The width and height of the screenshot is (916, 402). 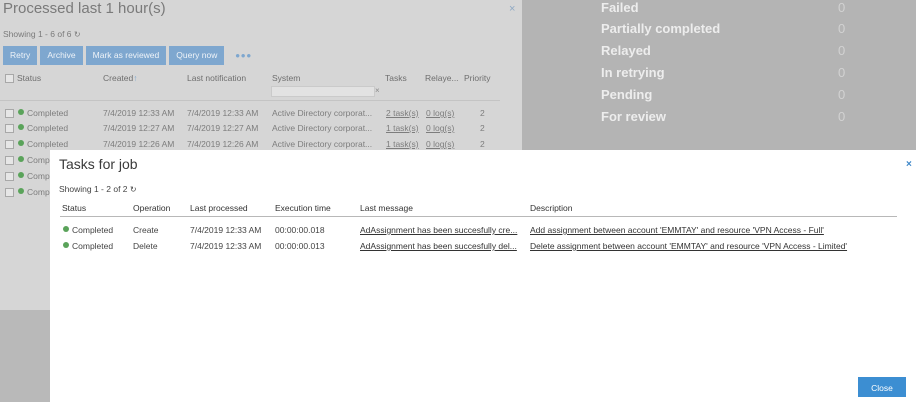 What do you see at coordinates (61, 55) in the screenshot?
I see `archive-button: Archive` at bounding box center [61, 55].